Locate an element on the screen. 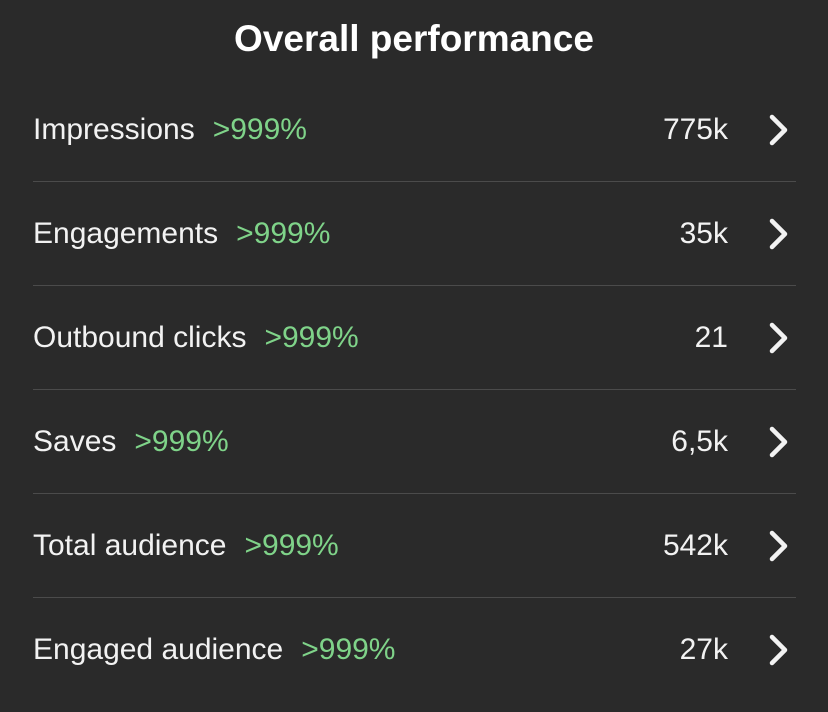 The width and height of the screenshot is (828, 712). metric-value: 542k is located at coordinates (695, 545).